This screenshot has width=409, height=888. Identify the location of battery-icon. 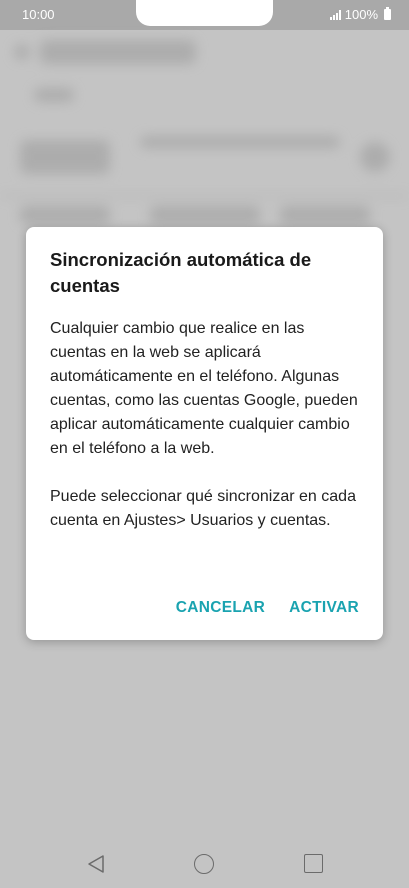
(387, 13).